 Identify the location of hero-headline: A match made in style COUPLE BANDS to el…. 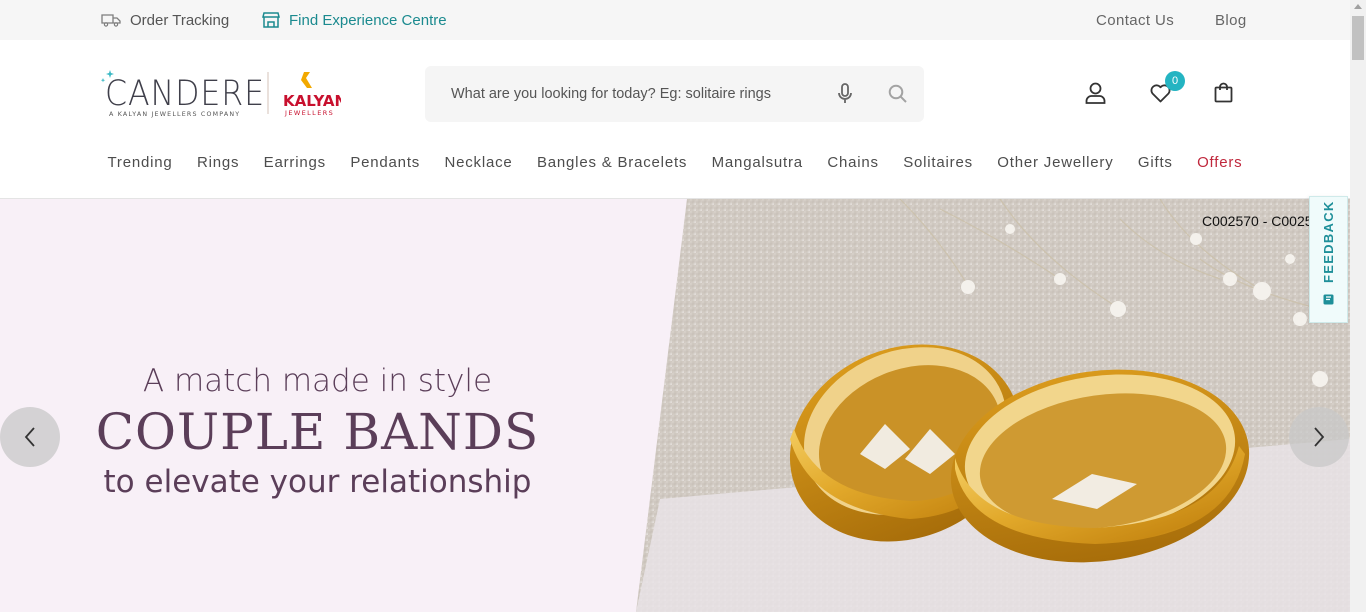
(317, 431).